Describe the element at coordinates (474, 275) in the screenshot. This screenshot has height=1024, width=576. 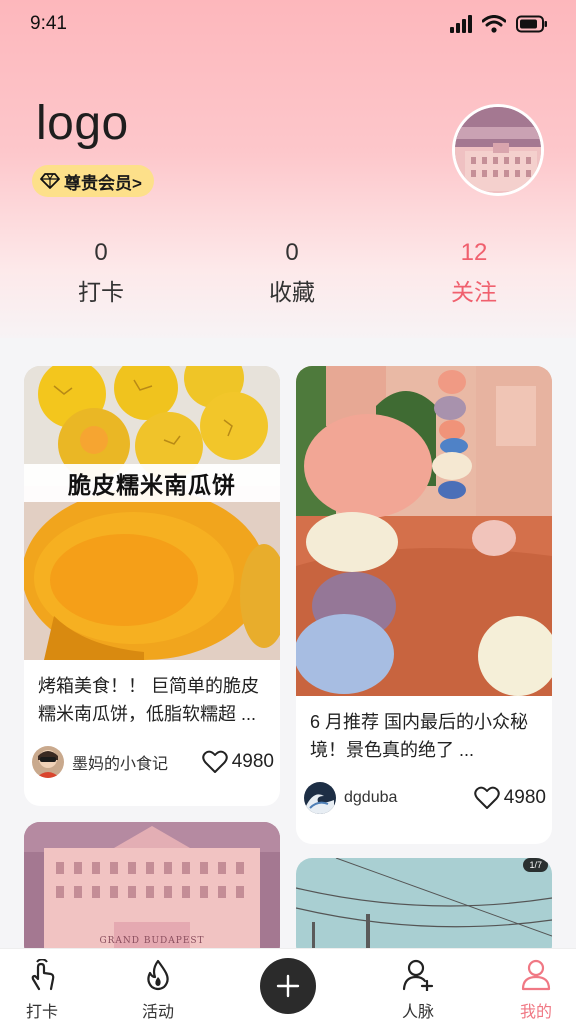
I see `stat-following: 12 关注` at that location.